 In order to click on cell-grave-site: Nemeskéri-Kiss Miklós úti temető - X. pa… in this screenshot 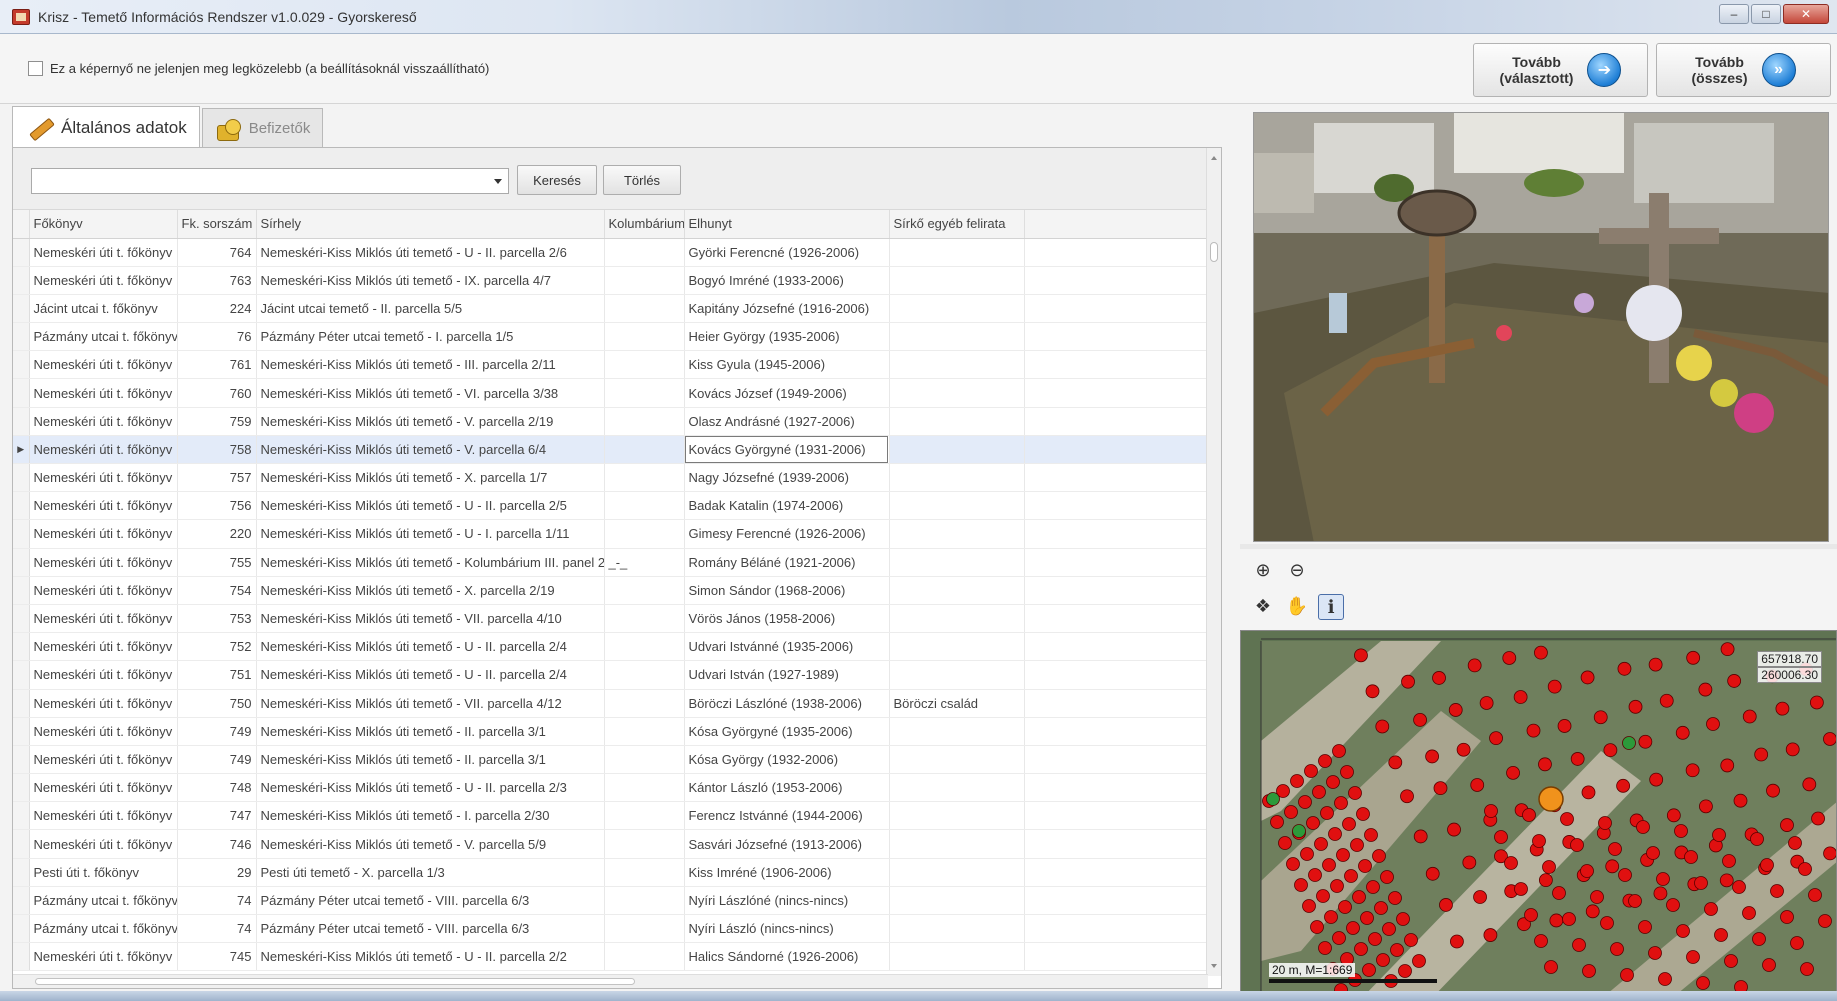, I will do `click(430, 478)`.